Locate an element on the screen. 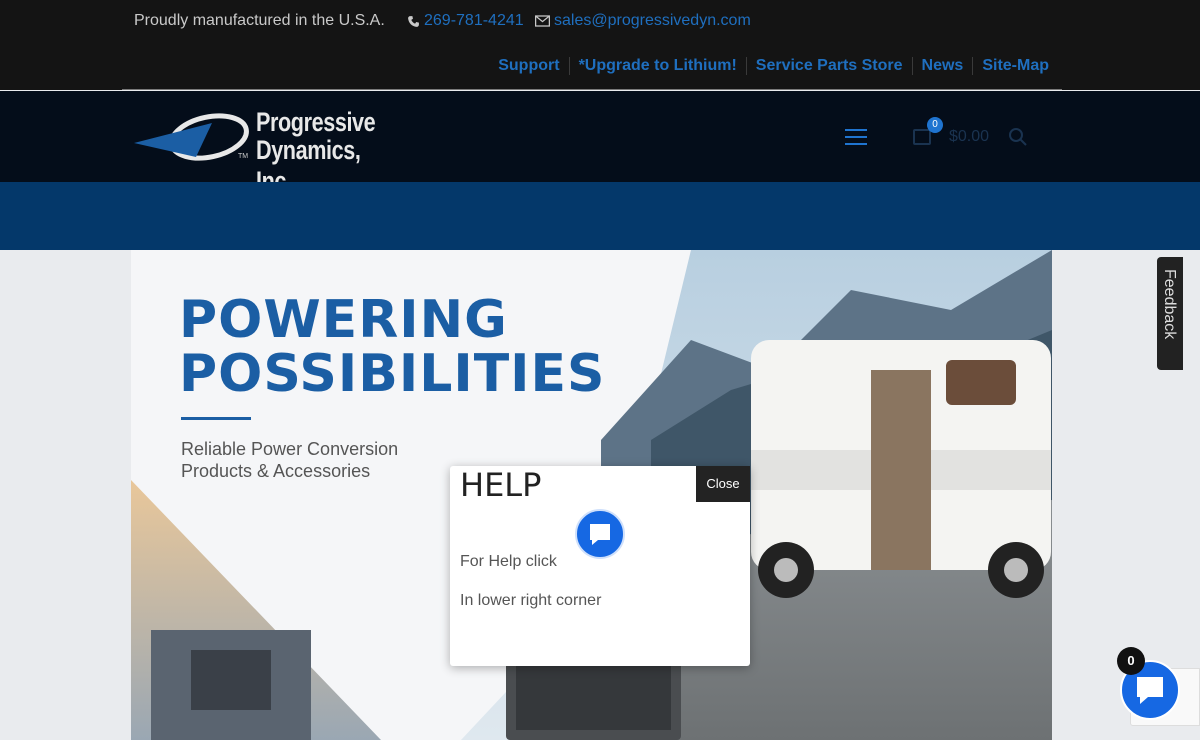 The width and height of the screenshot is (1200, 740). email-link: sales@progressivedyn.com is located at coordinates (643, 21).